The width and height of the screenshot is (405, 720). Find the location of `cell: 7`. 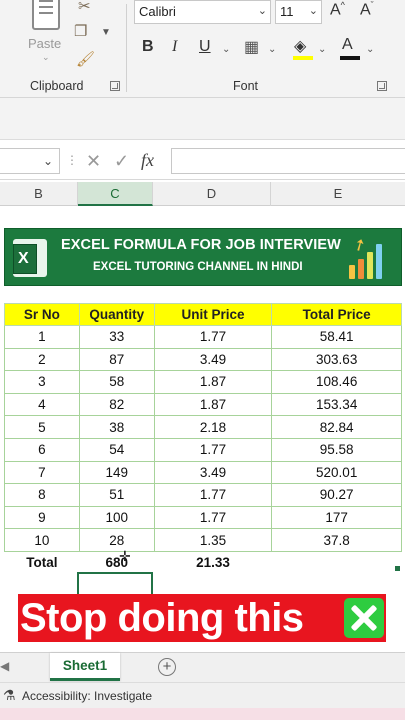

cell: 7 is located at coordinates (42, 472).